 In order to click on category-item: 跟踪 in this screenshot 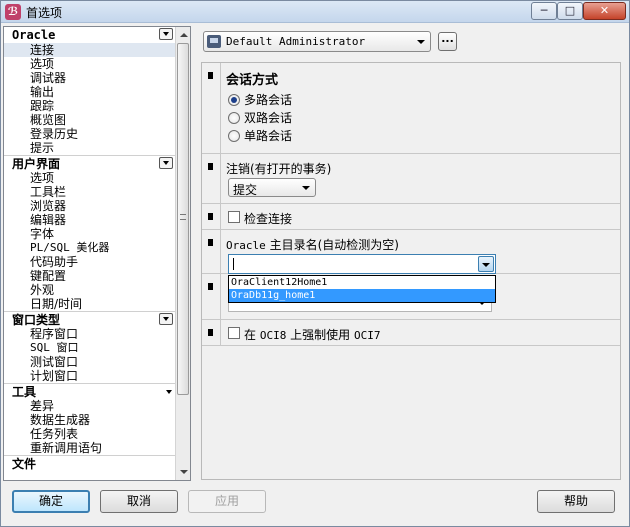, I will do `click(90, 106)`.